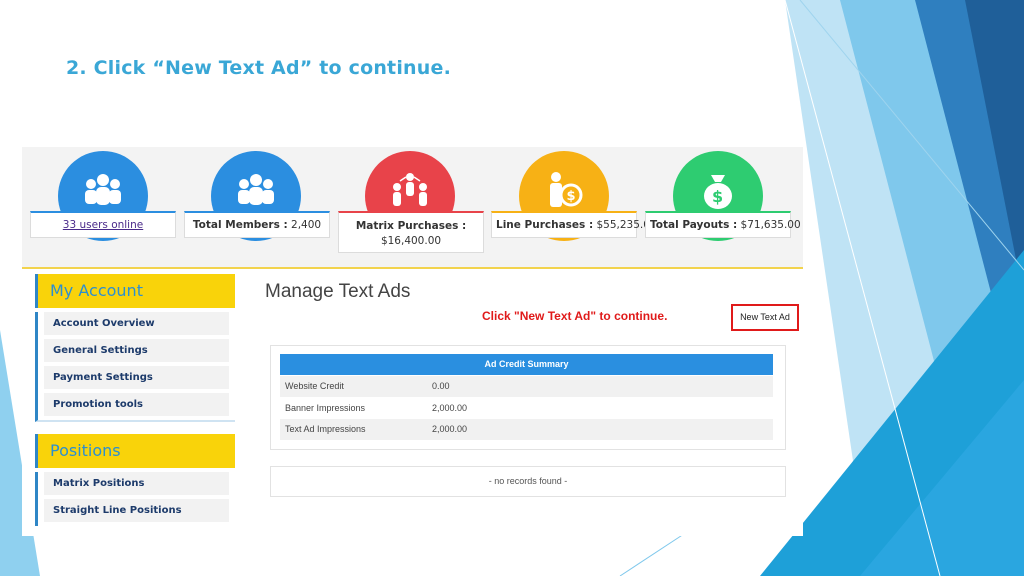 The height and width of the screenshot is (576, 1024). I want to click on sidebar-item-general-settings: General Settings, so click(136, 350).